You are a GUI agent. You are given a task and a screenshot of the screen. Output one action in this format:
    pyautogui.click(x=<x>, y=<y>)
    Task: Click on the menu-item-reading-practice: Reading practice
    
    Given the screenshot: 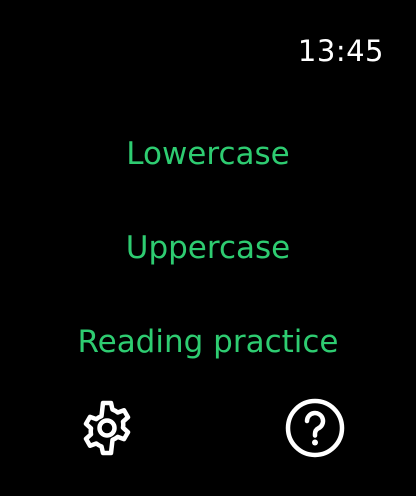 What is the action you would take?
    pyautogui.click(x=208, y=342)
    